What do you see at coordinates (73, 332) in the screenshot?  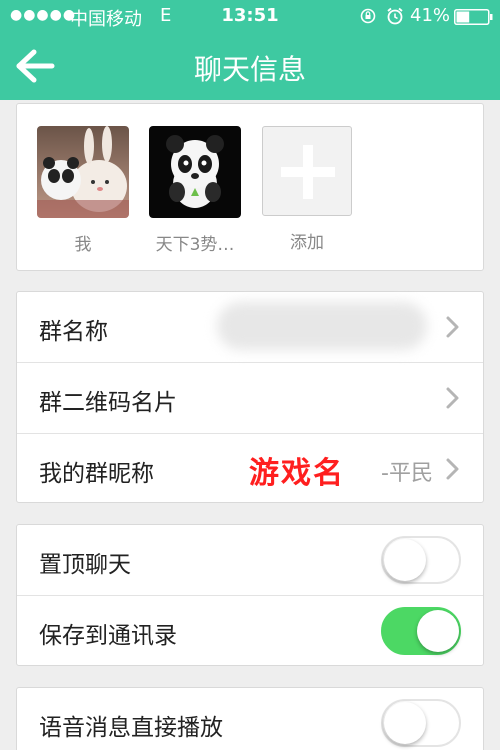 I see `group-name-label: 群名称` at bounding box center [73, 332].